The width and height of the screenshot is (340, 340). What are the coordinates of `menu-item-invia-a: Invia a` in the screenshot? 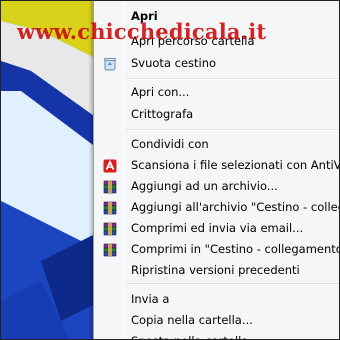 It's located at (216, 299).